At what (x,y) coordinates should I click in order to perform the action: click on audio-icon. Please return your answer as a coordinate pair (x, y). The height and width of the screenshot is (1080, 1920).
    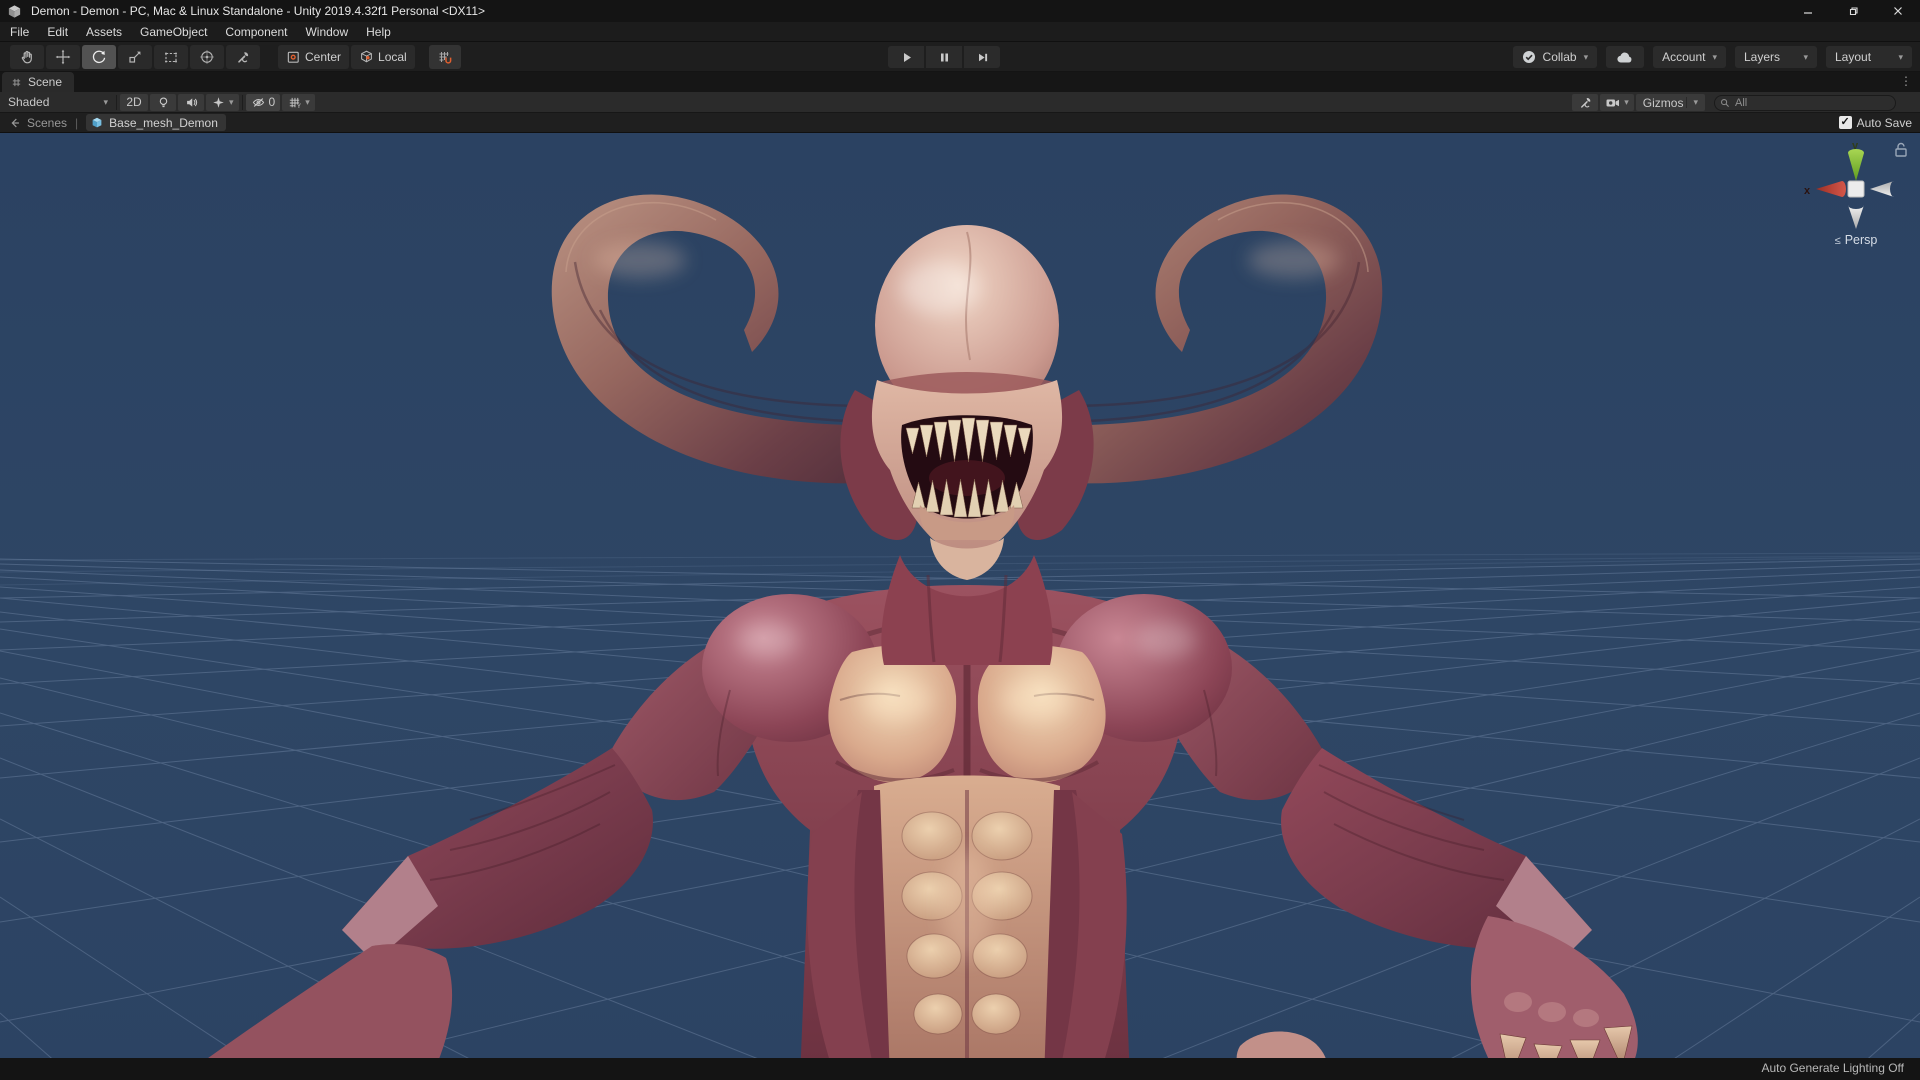
    Looking at the image, I should click on (191, 102).